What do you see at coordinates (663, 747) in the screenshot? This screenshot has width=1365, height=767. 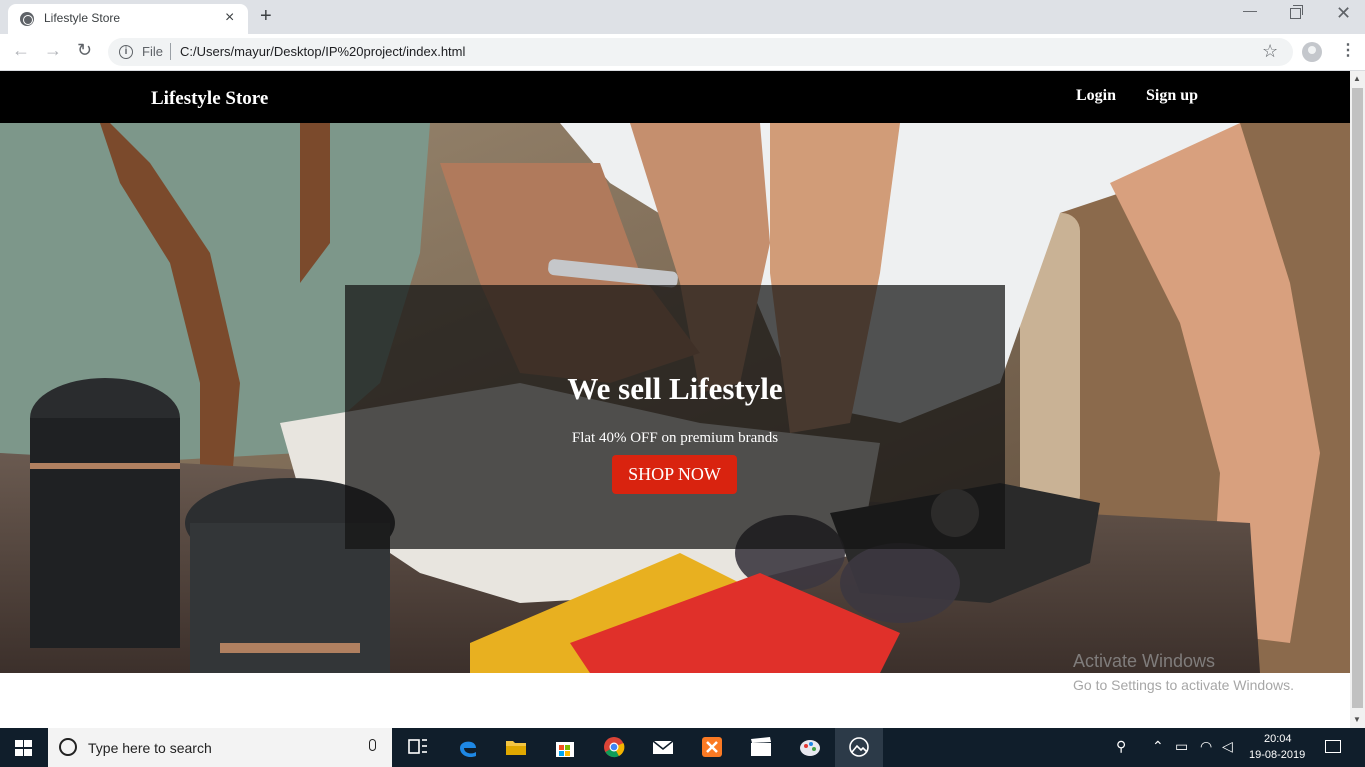 I see `mail-icon` at bounding box center [663, 747].